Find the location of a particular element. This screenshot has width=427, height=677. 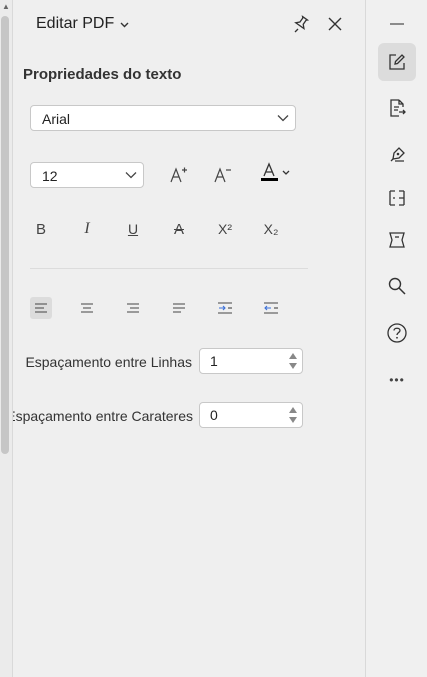

align-left-icon is located at coordinates (41, 308).